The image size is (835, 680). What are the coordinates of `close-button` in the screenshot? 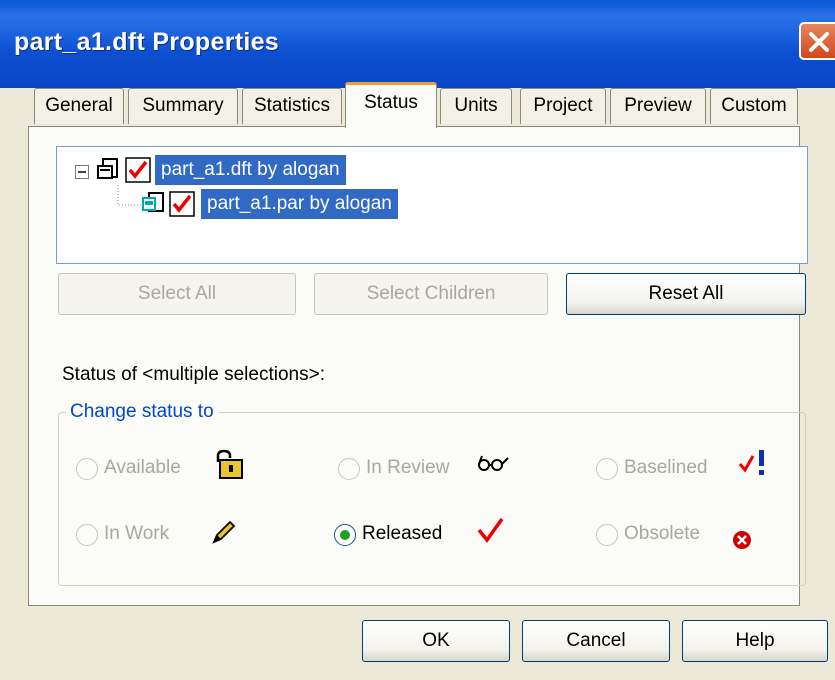 It's located at (817, 41).